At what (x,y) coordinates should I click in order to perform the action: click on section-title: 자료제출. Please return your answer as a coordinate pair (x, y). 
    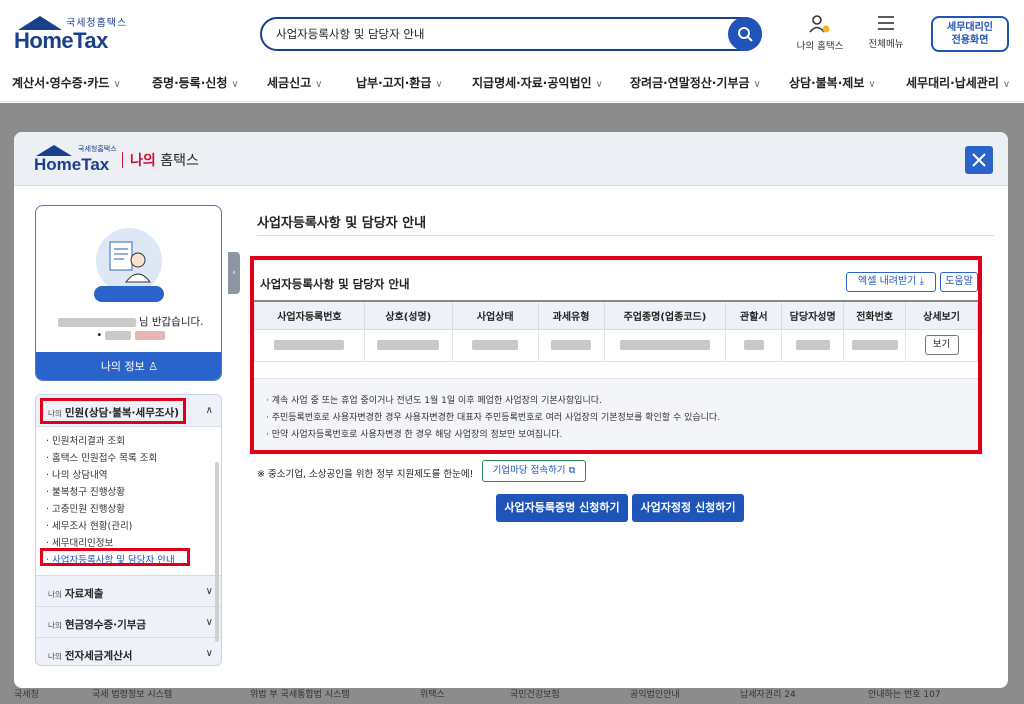
    Looking at the image, I should click on (84, 594).